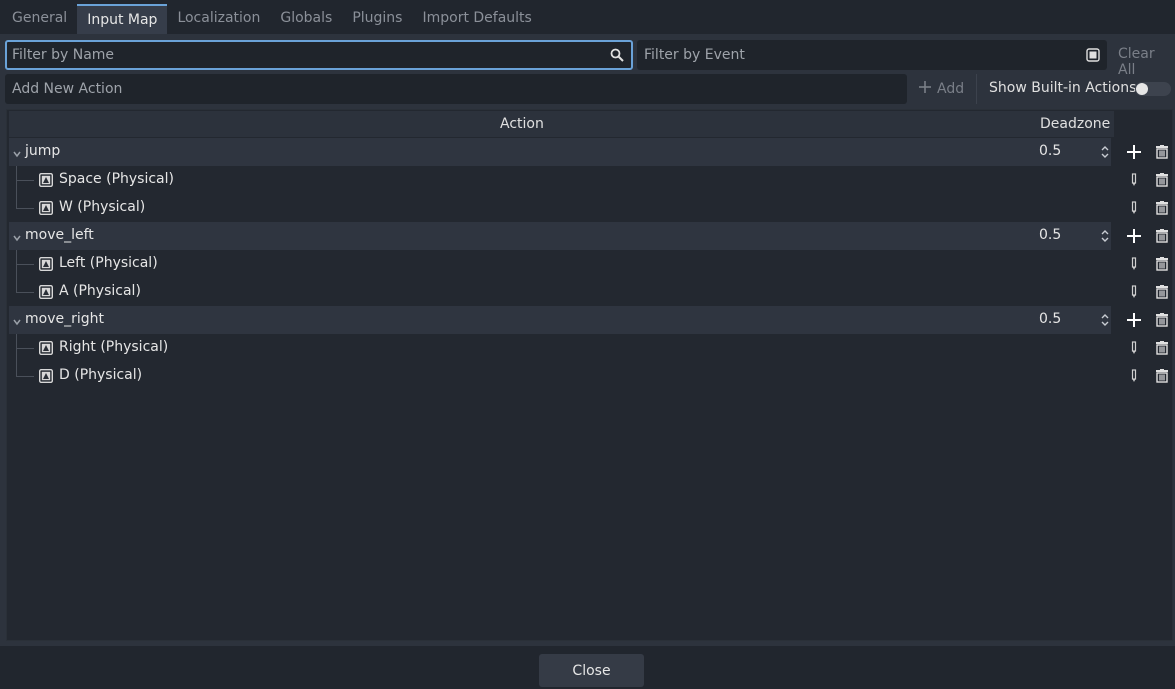 Image resolution: width=1175 pixels, height=689 pixels. Describe the element at coordinates (122, 19) in the screenshot. I see `tab-input-map: Input Map` at that location.